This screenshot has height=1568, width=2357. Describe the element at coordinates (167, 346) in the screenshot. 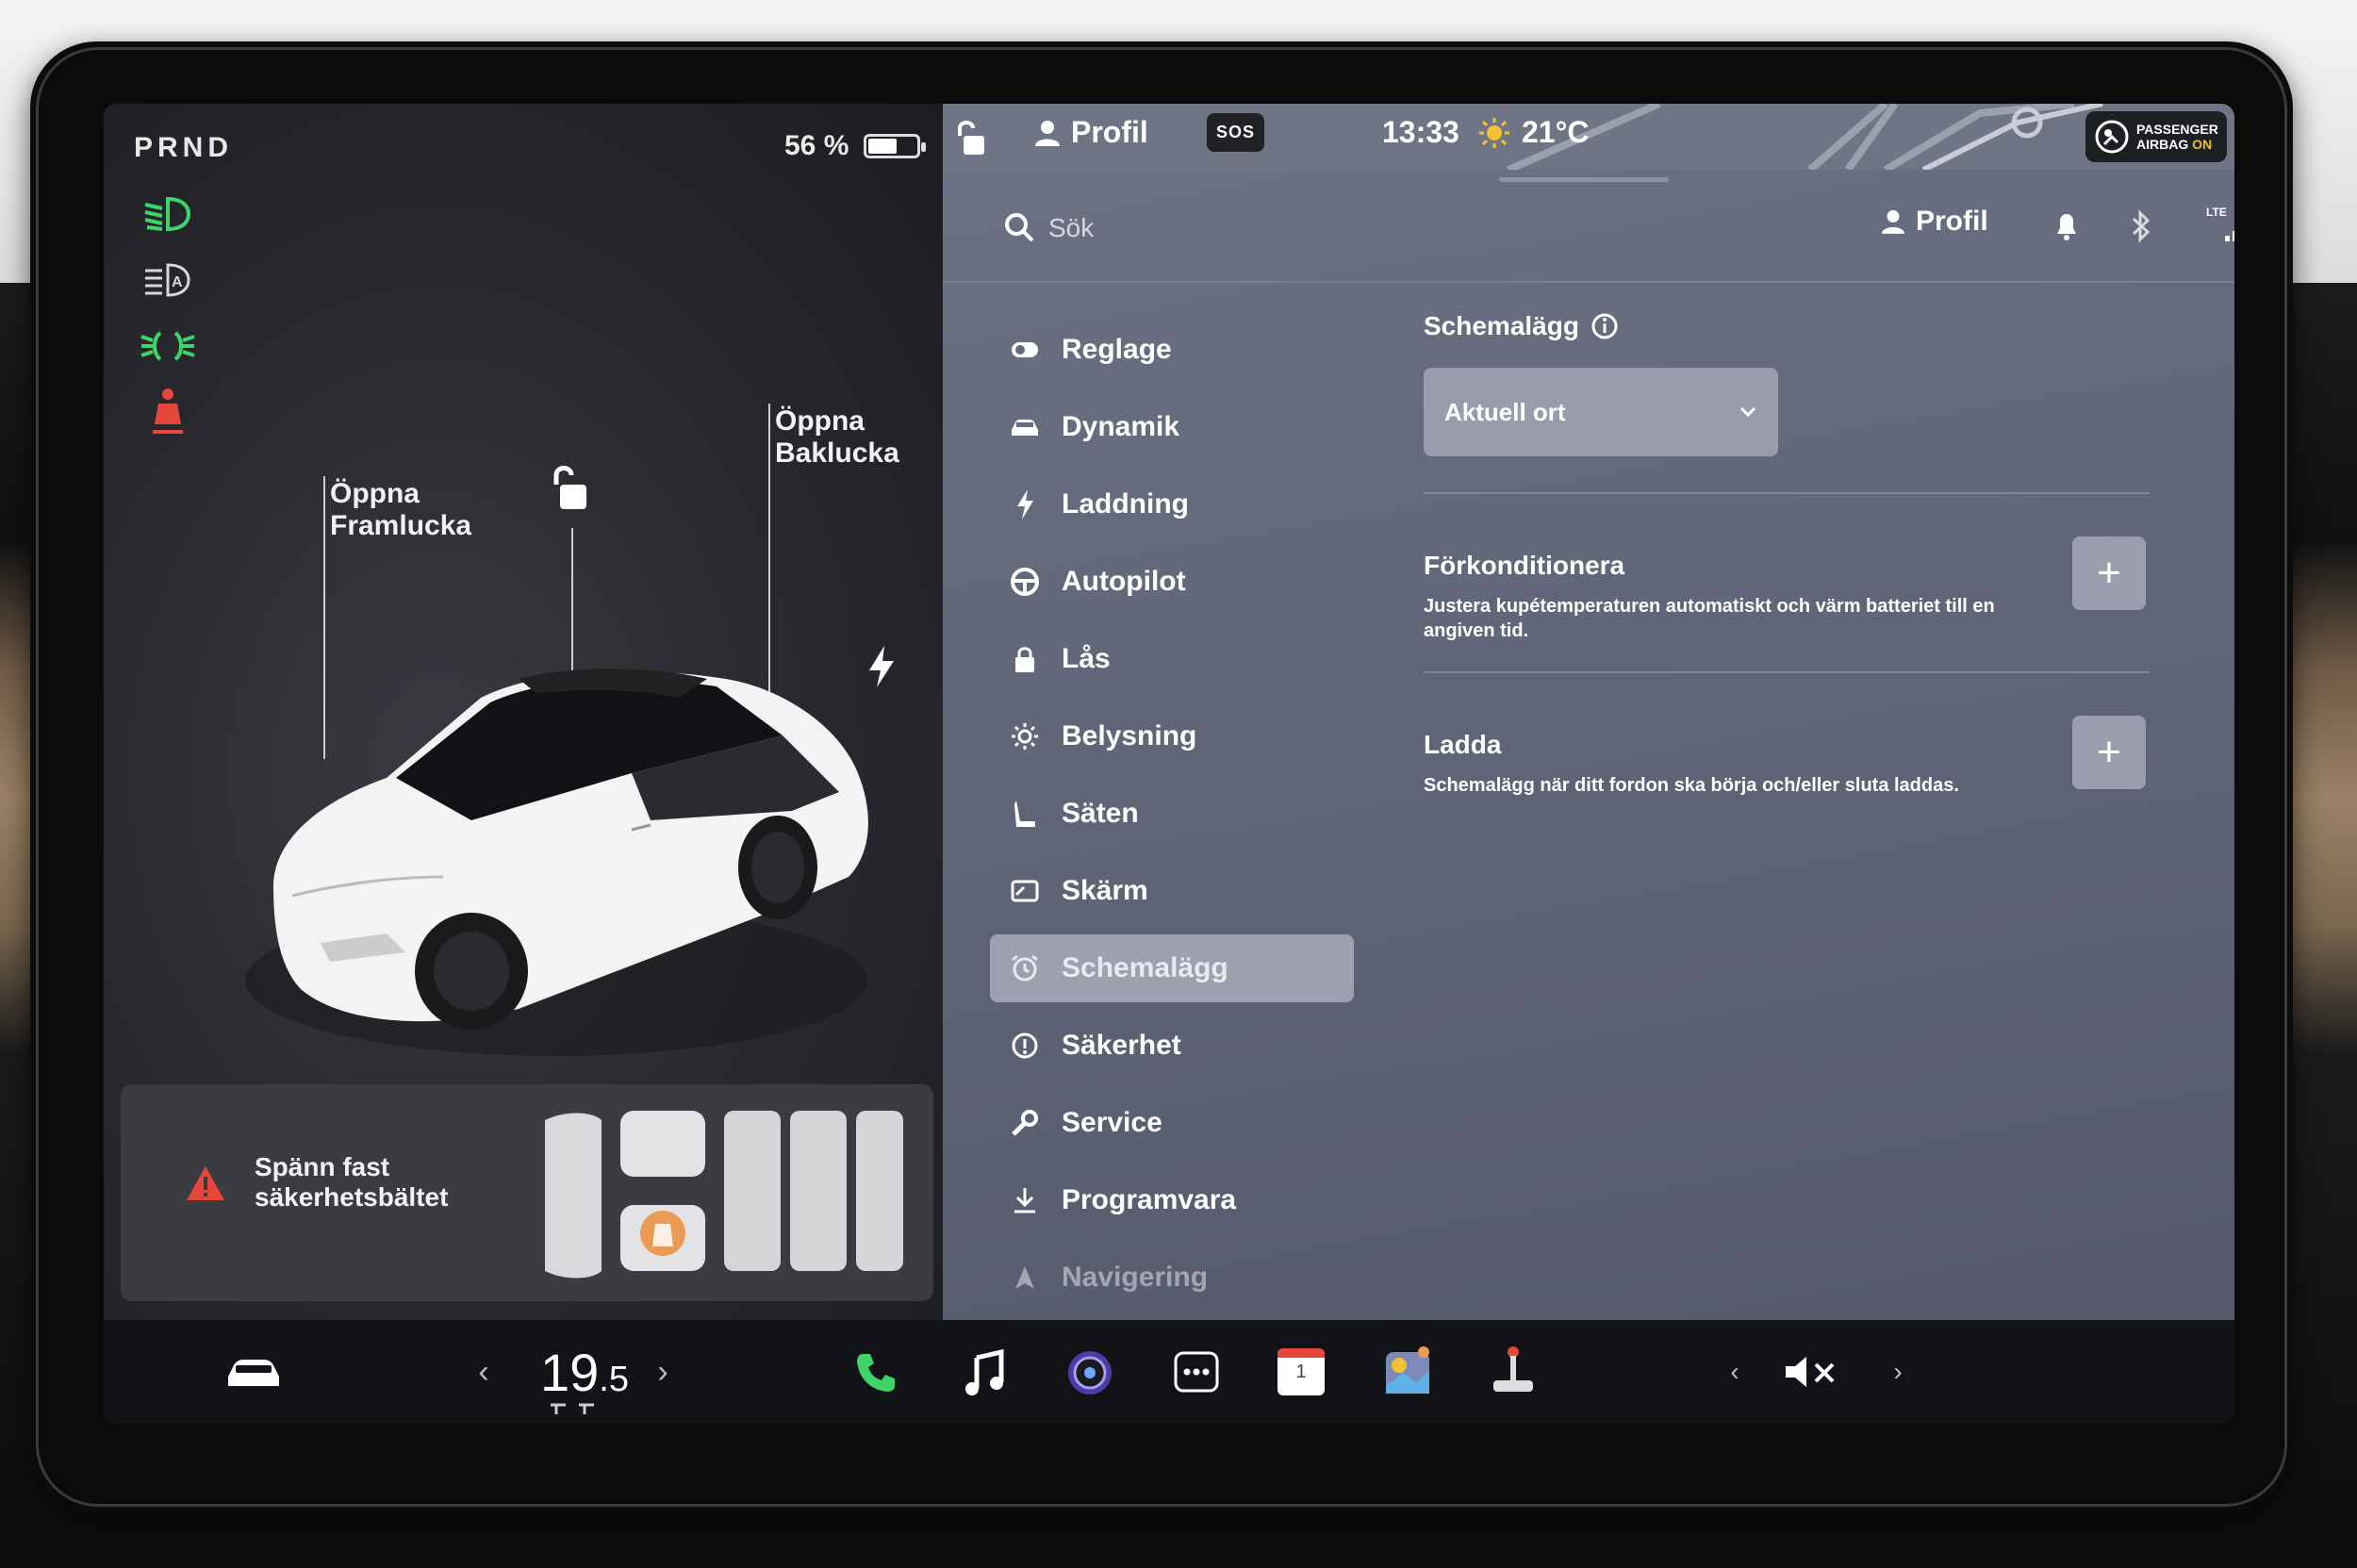

I see `parking-lights-icon` at that location.